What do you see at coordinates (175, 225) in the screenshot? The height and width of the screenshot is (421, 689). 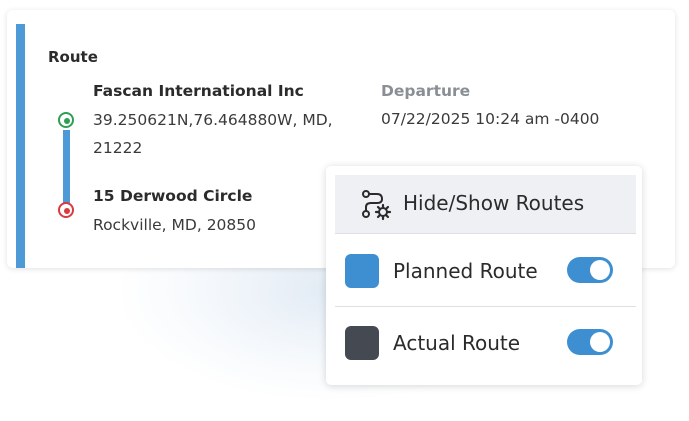 I see `destination-address: Rockville, MD, 20850` at bounding box center [175, 225].